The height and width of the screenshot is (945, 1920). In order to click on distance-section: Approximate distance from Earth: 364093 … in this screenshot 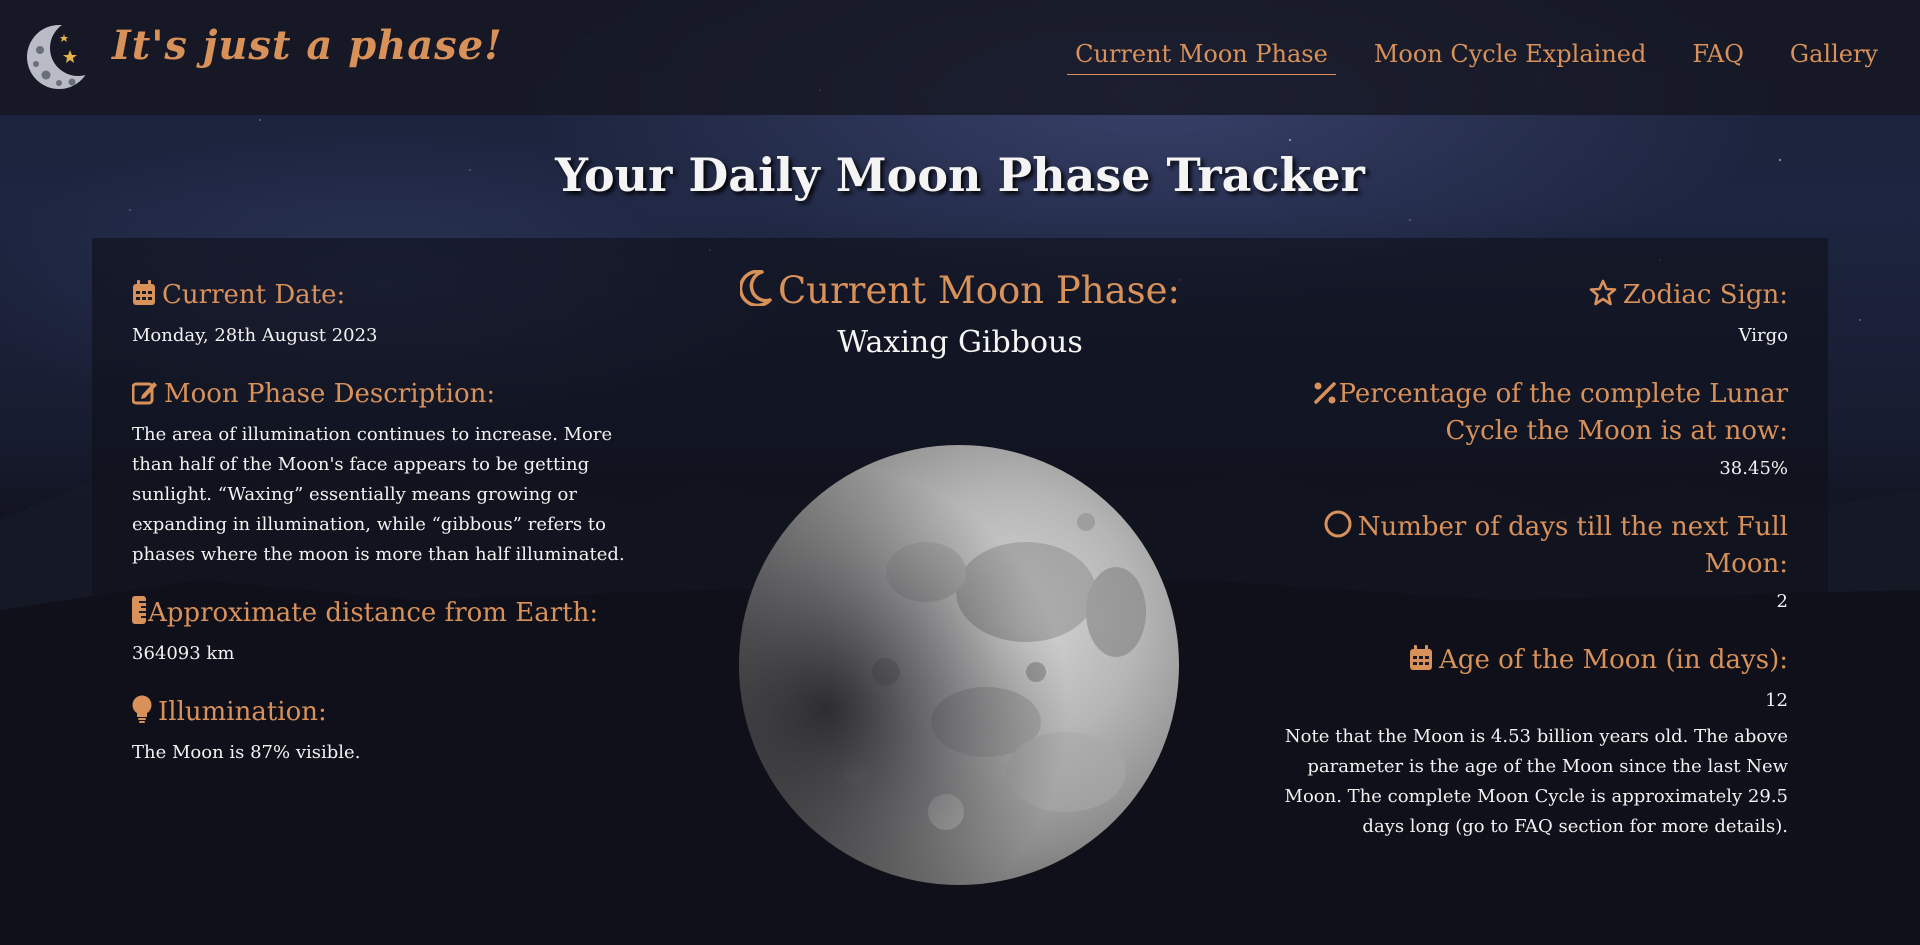, I will do `click(392, 632)`.